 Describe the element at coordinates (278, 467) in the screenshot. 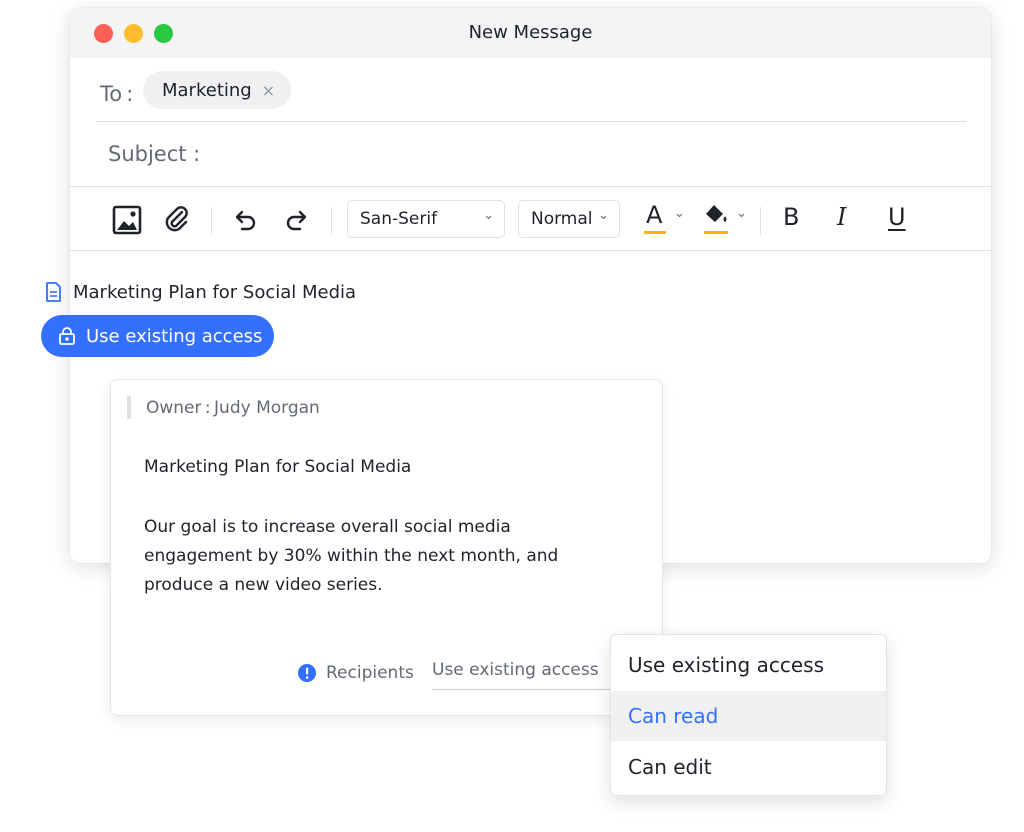

I see `doc-preview-title: Marketing Plan for Social Media` at that location.